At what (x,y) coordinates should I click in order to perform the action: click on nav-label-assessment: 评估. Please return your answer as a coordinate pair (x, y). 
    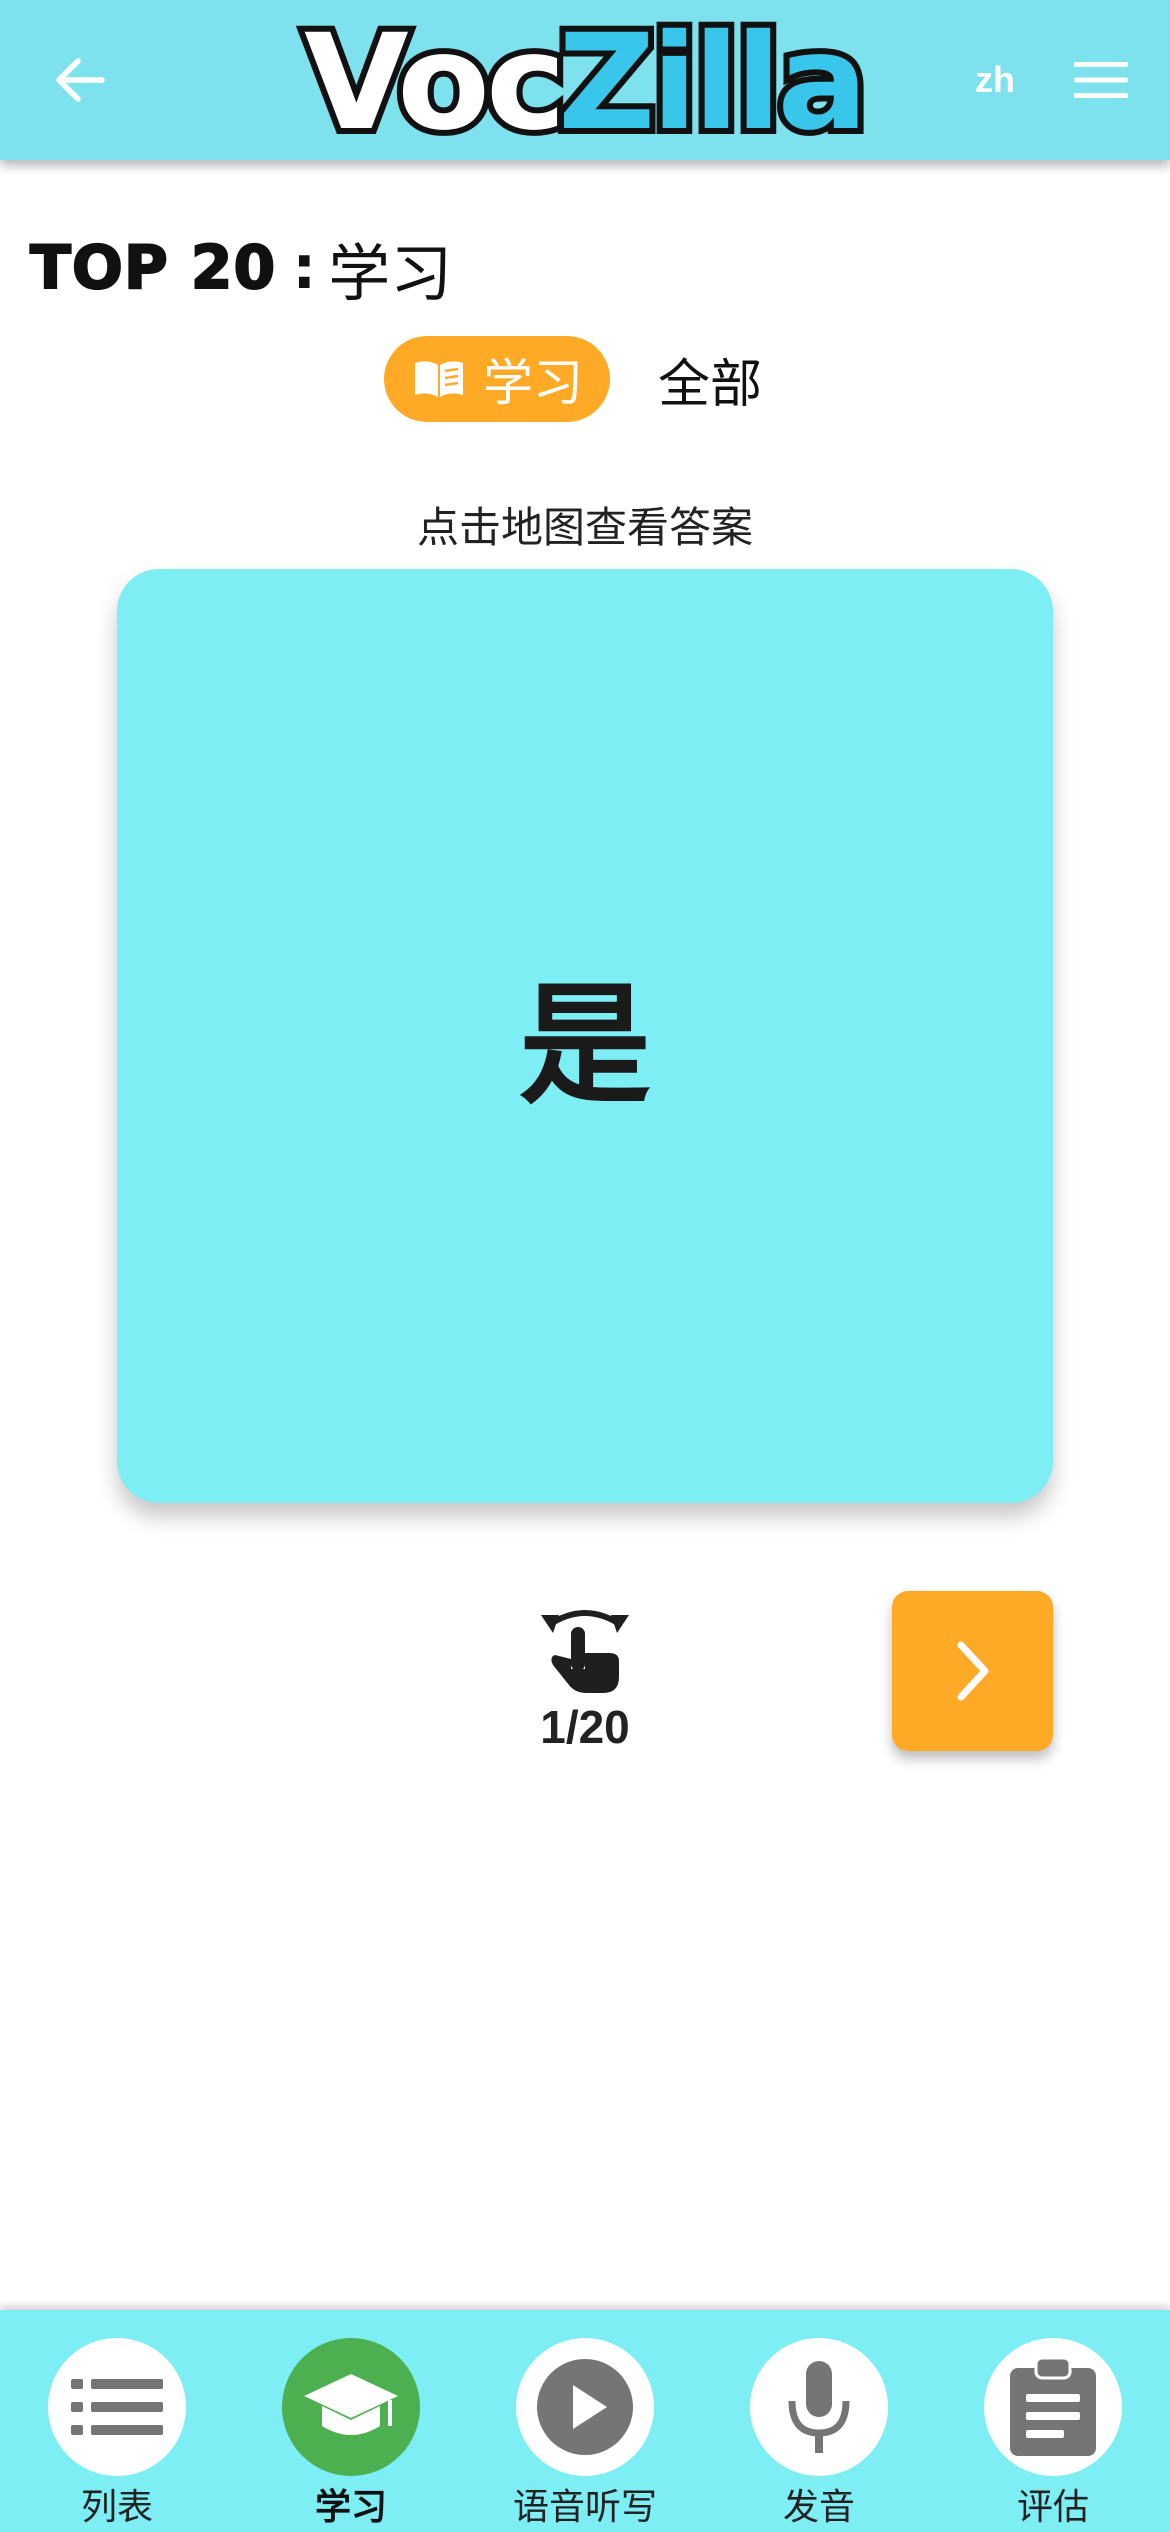
    Looking at the image, I should click on (1052, 2507).